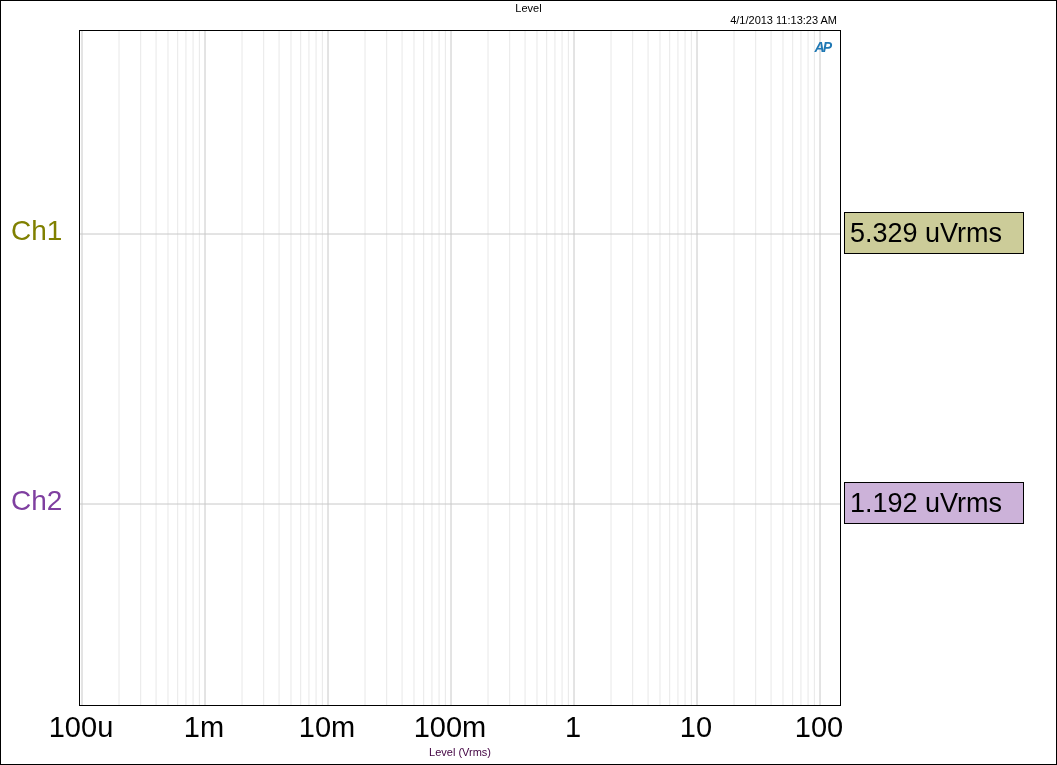  Describe the element at coordinates (822, 47) in the screenshot. I see `logo: AP` at that location.